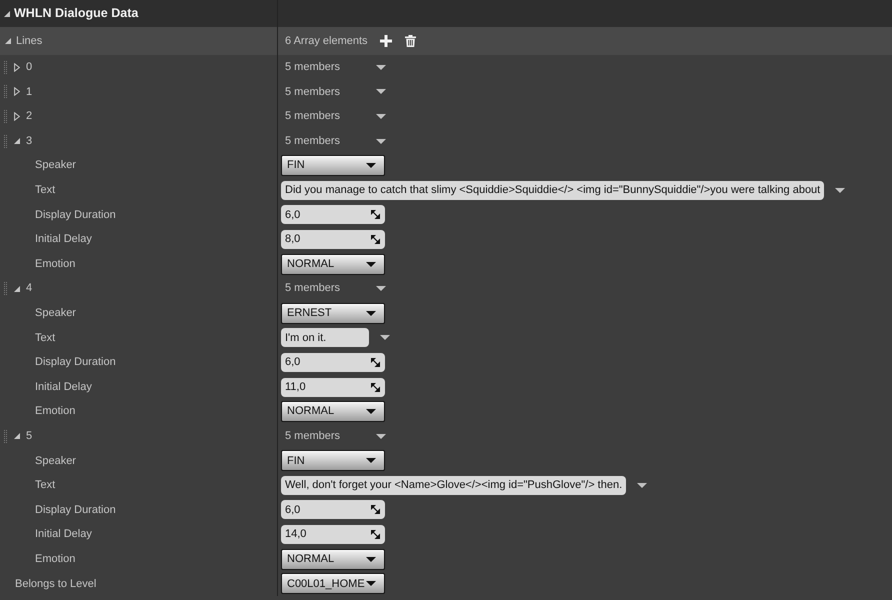 This screenshot has height=600, width=892. Describe the element at coordinates (29, 436) in the screenshot. I see `element-index: 5` at that location.